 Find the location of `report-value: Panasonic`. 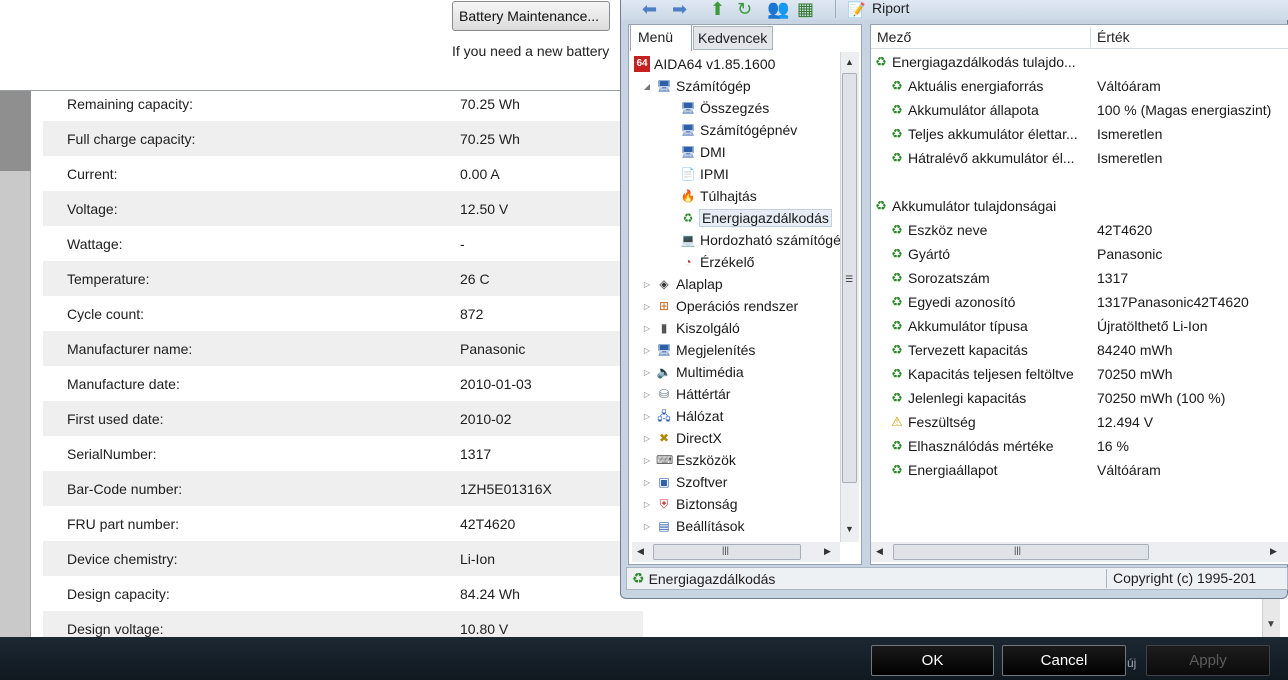

report-value: Panasonic is located at coordinates (1130, 254).